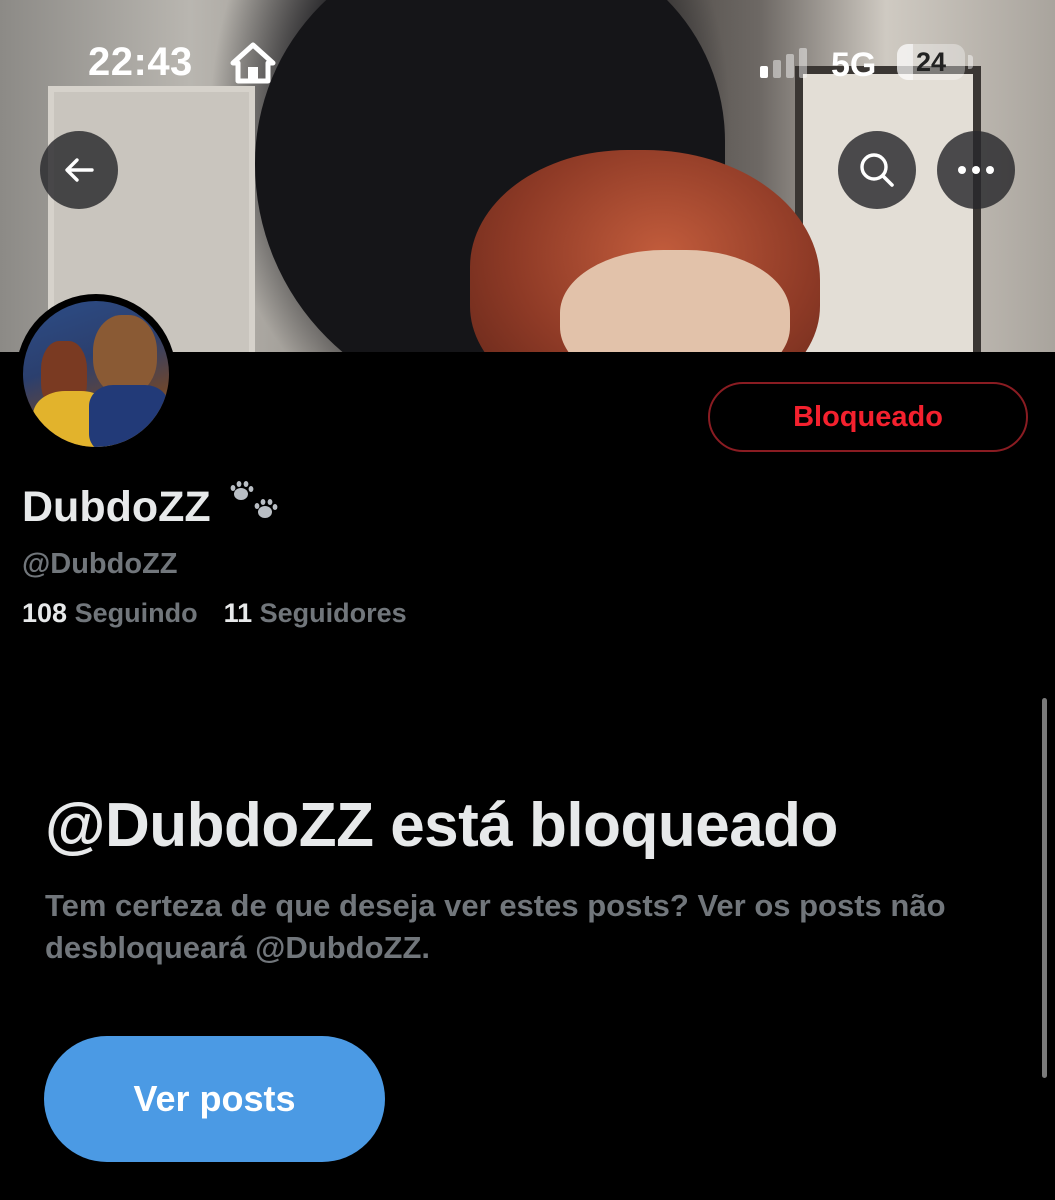  What do you see at coordinates (675, 301) in the screenshot?
I see `banner-face` at bounding box center [675, 301].